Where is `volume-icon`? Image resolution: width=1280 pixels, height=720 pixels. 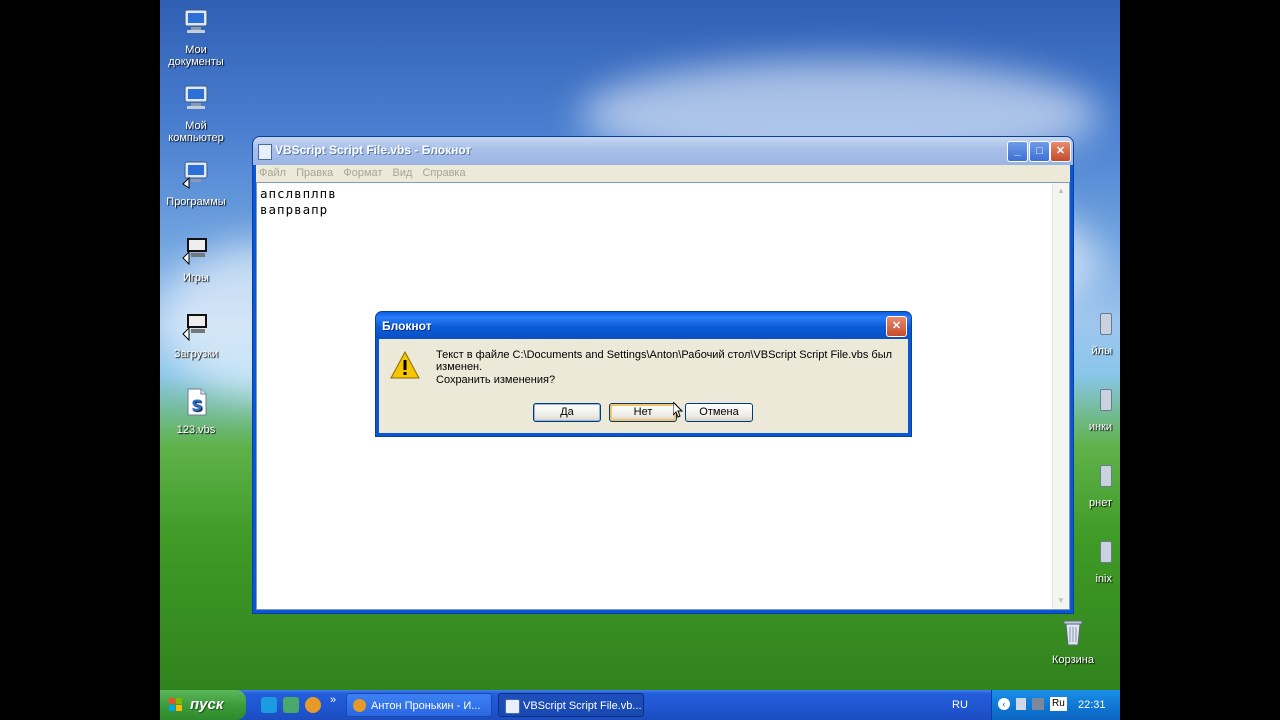
volume-icon is located at coordinates (1038, 704).